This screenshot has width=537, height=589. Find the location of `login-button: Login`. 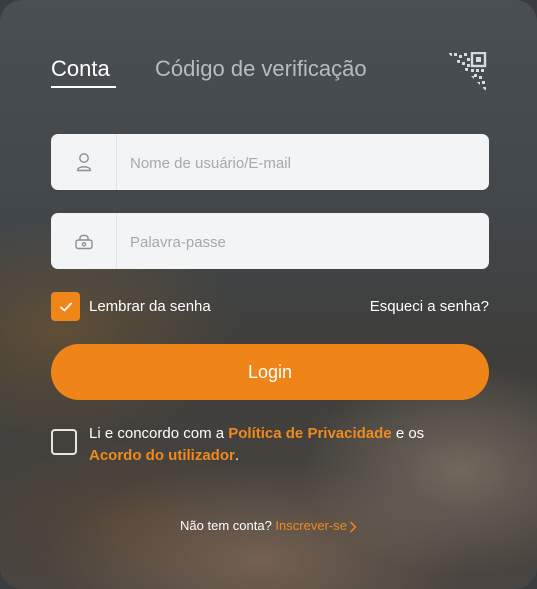

login-button: Login is located at coordinates (270, 372).